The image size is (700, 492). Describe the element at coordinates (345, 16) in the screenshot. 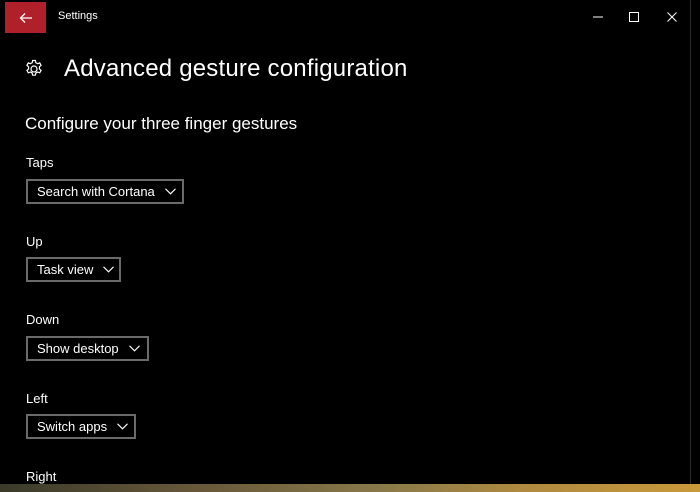

I see `title-bar: Settings` at that location.